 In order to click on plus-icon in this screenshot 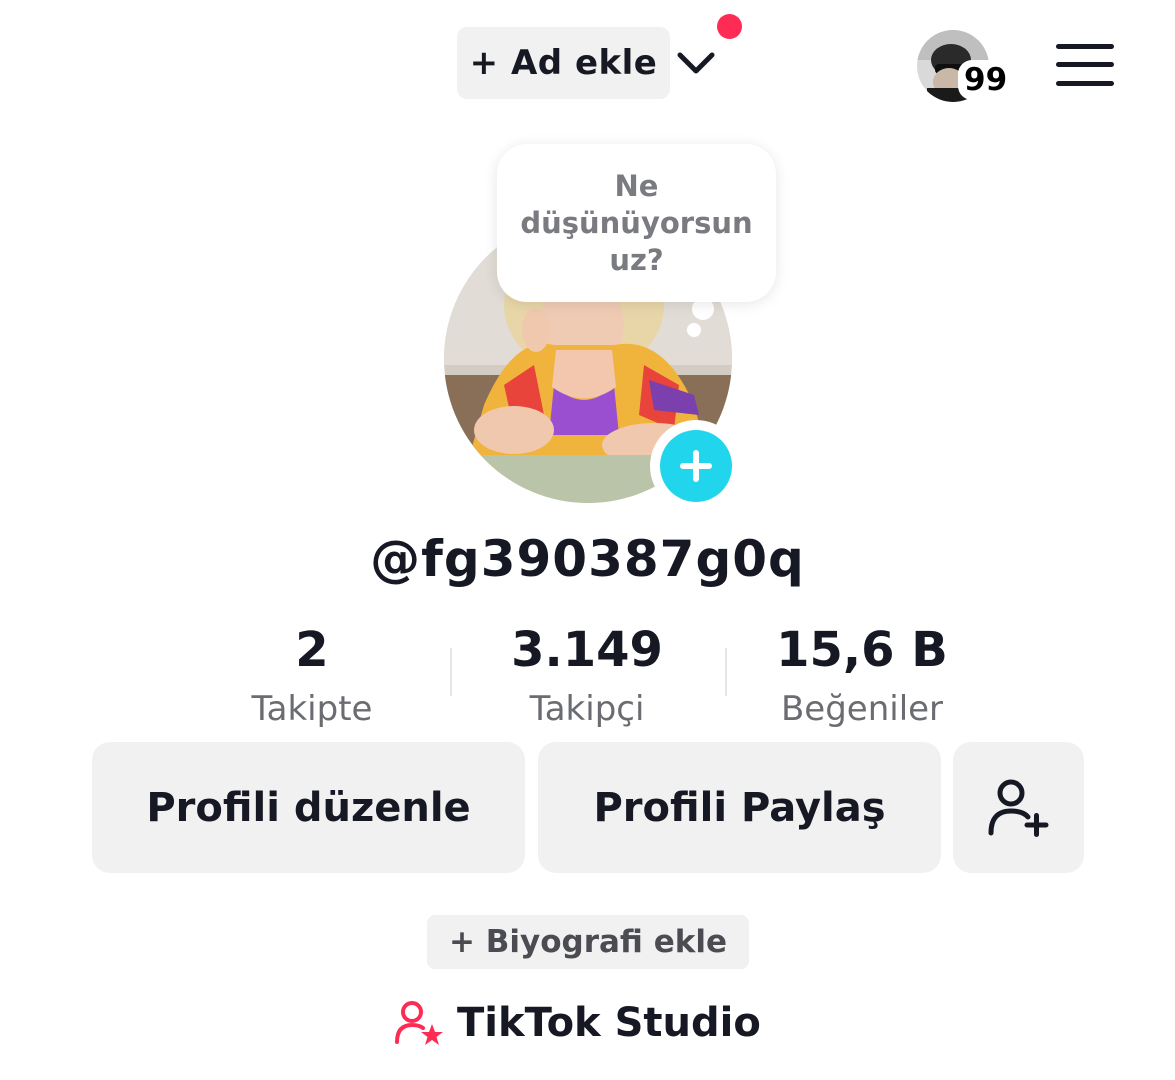, I will do `click(696, 466)`.